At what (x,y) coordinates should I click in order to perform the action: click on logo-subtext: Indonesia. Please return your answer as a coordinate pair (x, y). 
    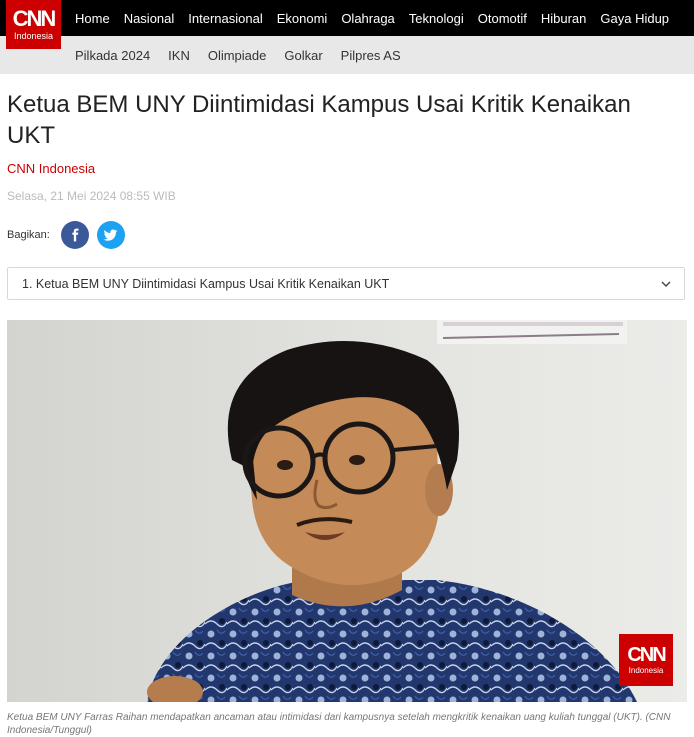
    Looking at the image, I should click on (33, 36).